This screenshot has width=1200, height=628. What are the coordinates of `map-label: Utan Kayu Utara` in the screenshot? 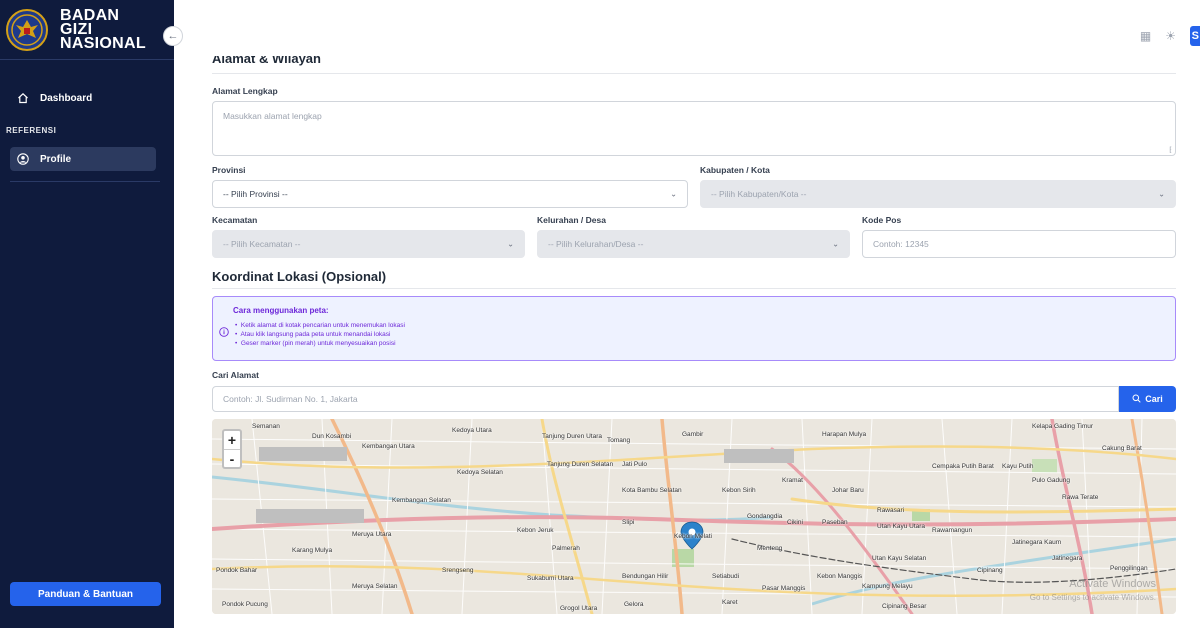 It's located at (901, 526).